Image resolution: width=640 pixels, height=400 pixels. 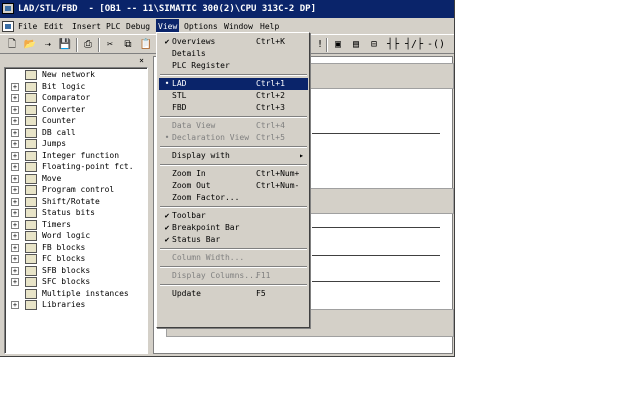 What do you see at coordinates (76, 133) in the screenshot?
I see `tree-item: + DB call` at bounding box center [76, 133].